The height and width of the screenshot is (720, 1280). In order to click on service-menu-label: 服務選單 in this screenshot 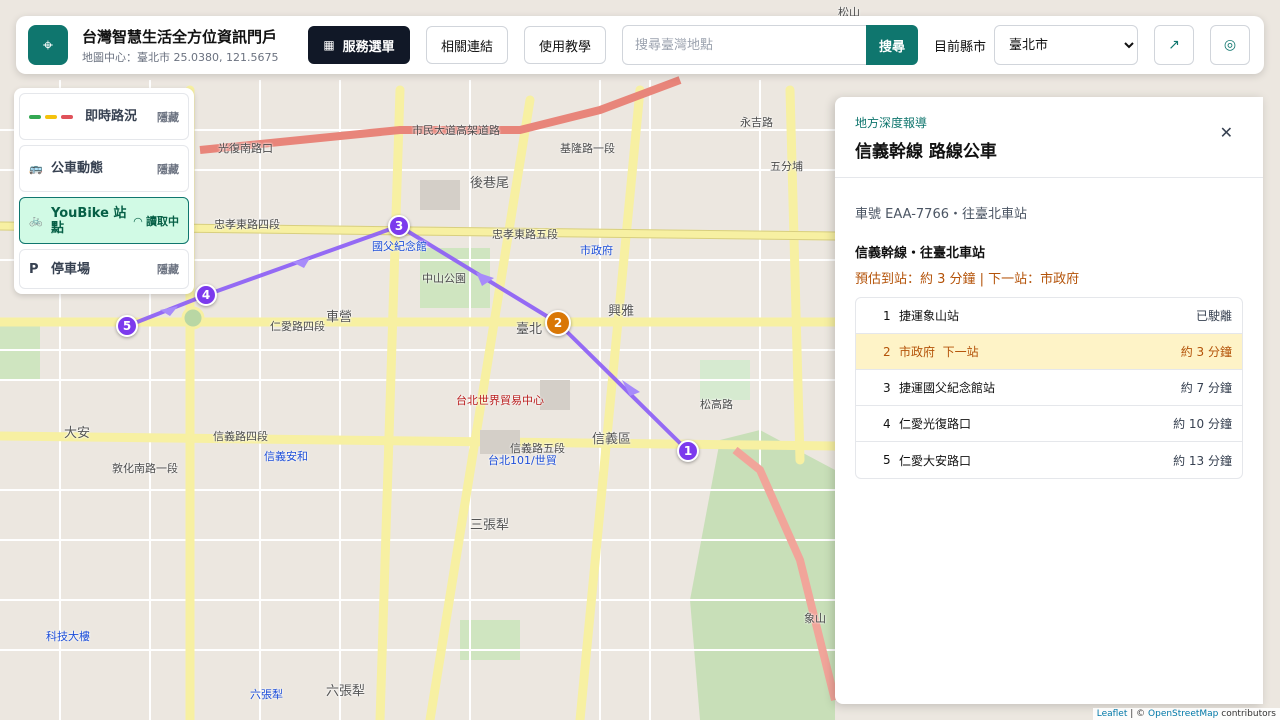, I will do `click(368, 47)`.